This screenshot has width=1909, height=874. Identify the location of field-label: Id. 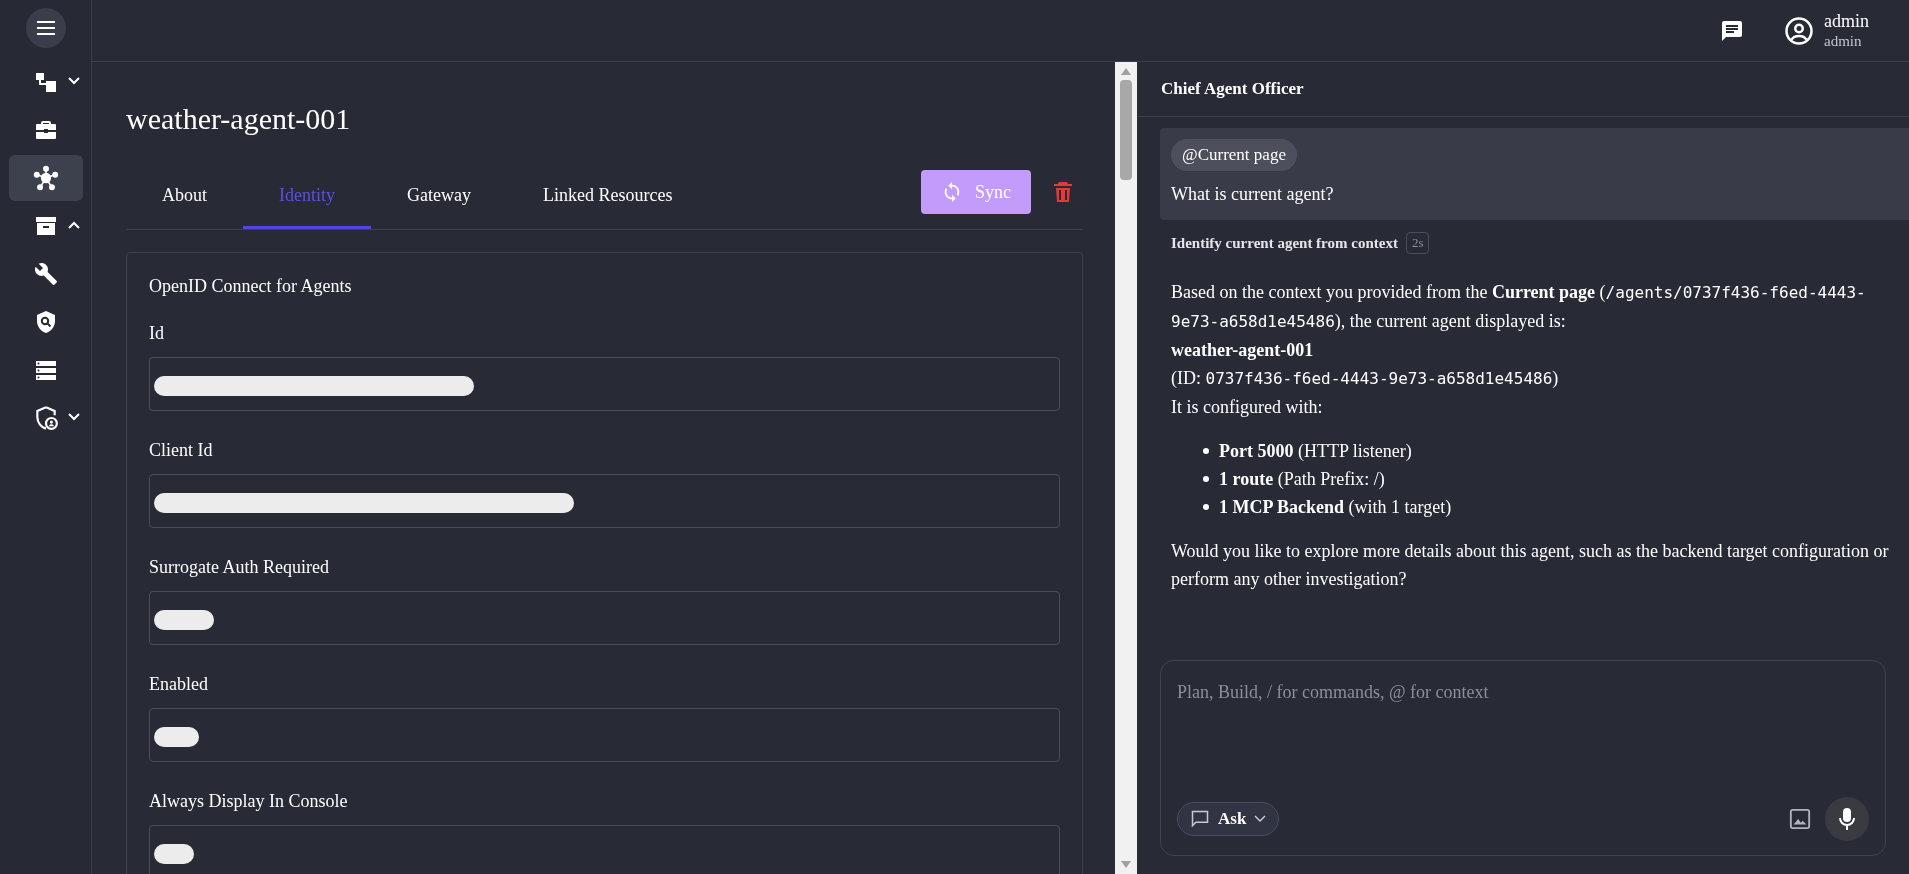
(157, 333).